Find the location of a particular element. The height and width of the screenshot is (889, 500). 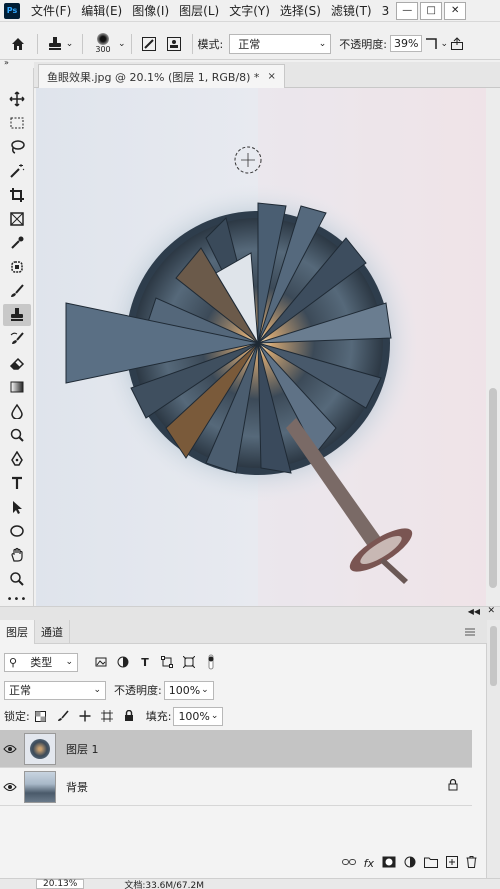

eyedropper-icon is located at coordinates (17, 243).